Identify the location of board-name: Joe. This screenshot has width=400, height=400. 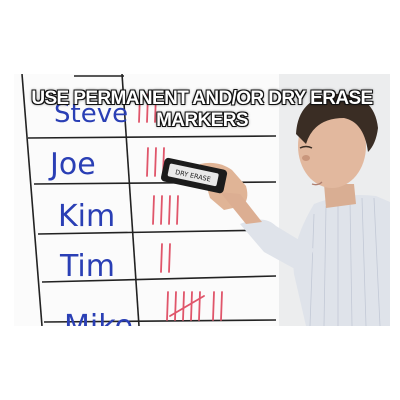
(72, 164).